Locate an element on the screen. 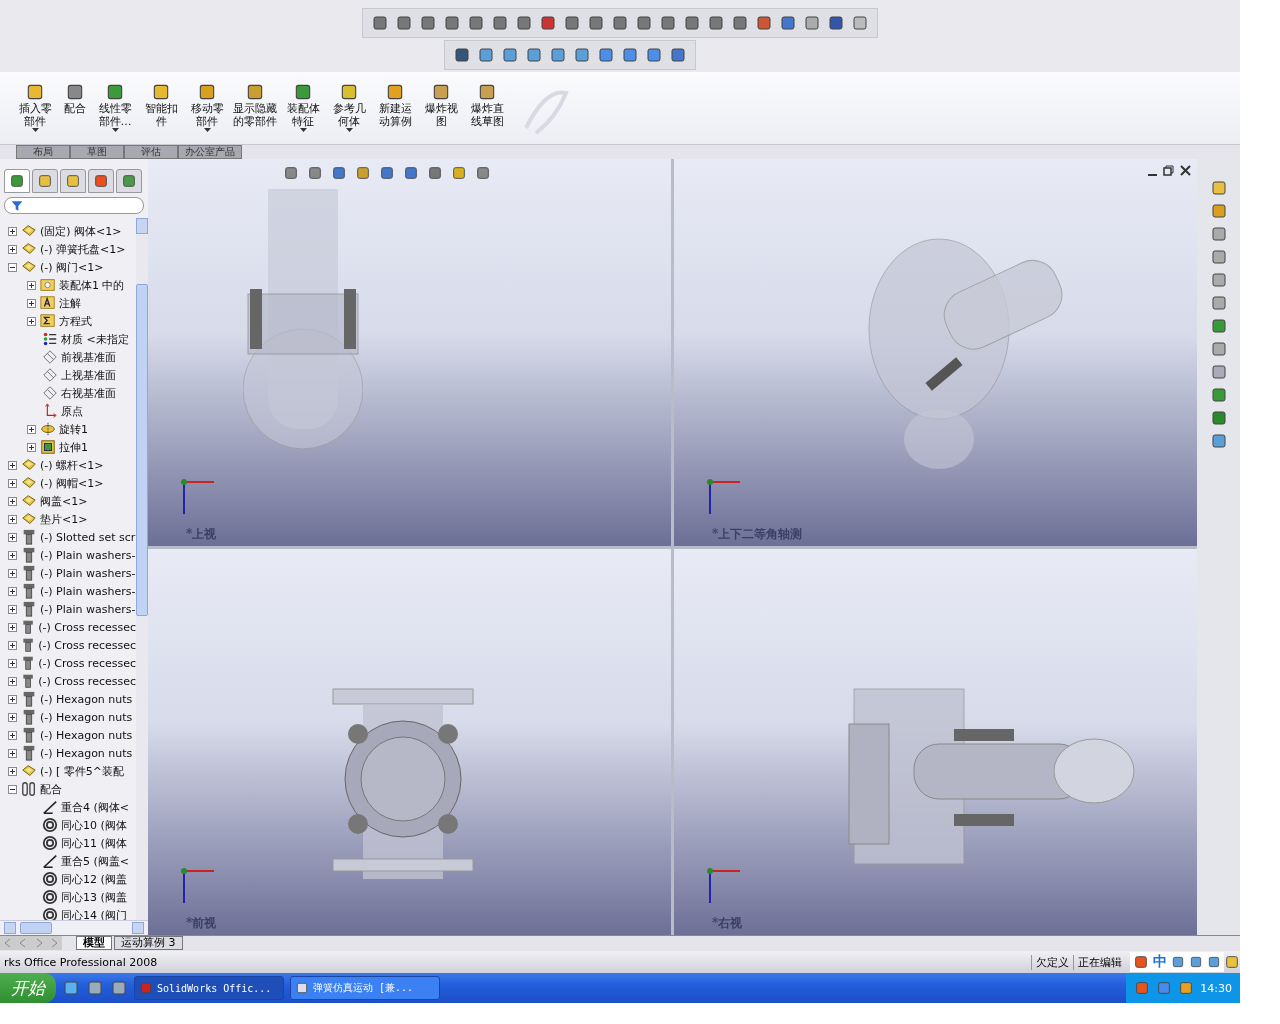 This screenshot has height=1024, width=1280. tree-item: (-) 弹簧托盘<1> is located at coordinates (83, 249).